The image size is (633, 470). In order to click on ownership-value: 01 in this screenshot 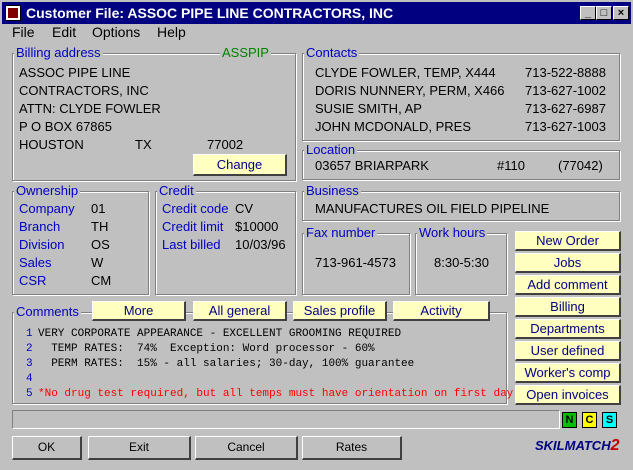, I will do `click(98, 208)`.